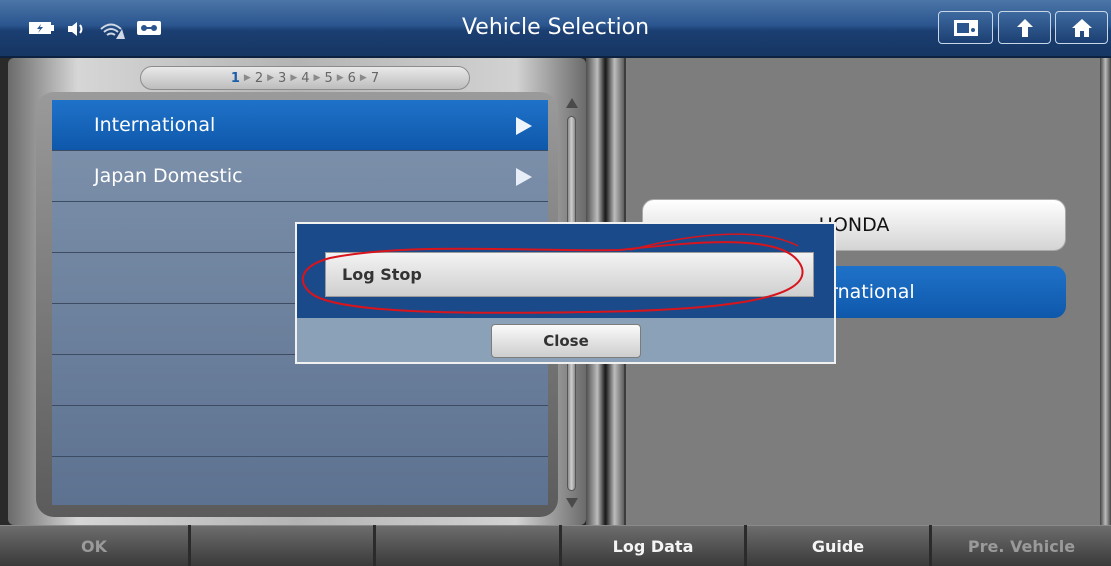 The image size is (1111, 566). I want to click on pre-vehicle-button: Pre. Vehicle, so click(1021, 545).